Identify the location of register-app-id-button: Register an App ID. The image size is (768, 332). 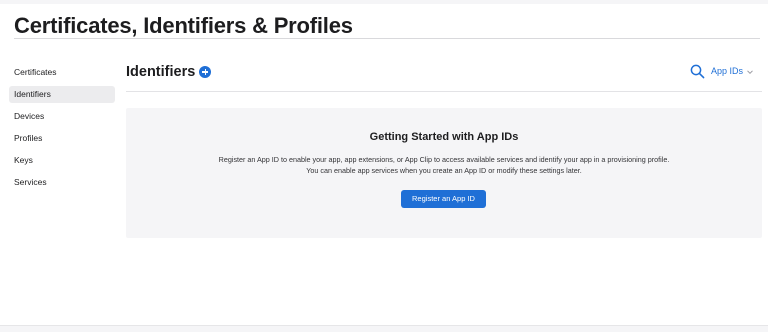
(443, 199).